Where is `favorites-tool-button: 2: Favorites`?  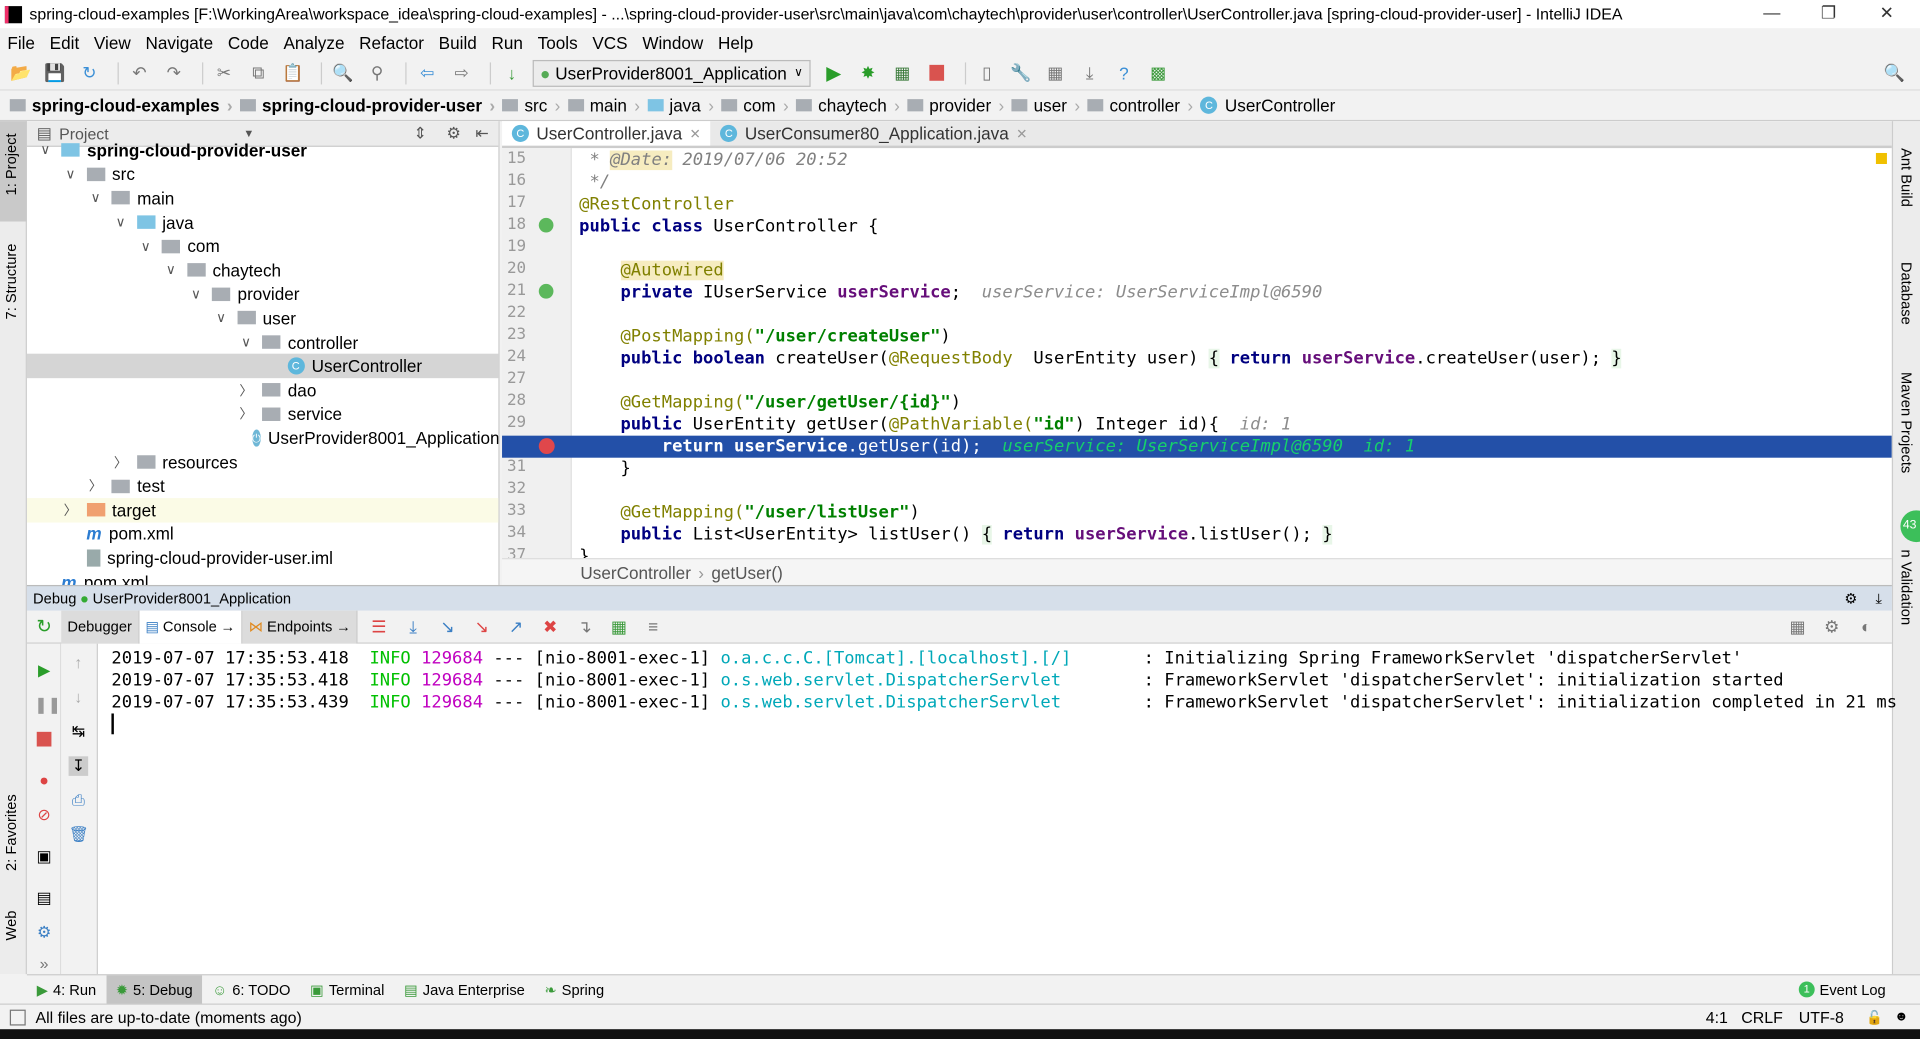
favorites-tool-button: 2: Favorites is located at coordinates (10, 832).